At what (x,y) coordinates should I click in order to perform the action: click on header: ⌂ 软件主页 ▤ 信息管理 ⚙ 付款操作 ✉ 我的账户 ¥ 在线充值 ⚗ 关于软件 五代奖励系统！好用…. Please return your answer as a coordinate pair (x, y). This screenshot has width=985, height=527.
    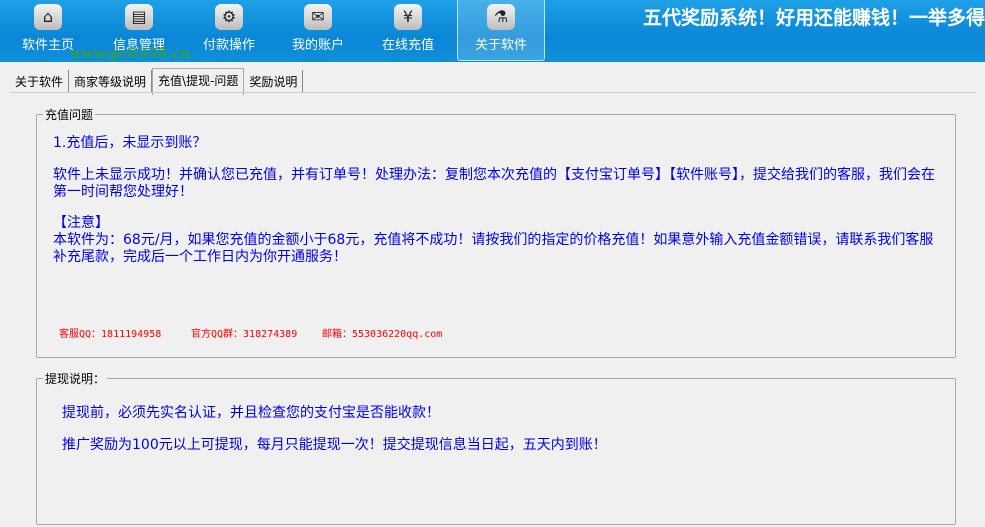
    Looking at the image, I should click on (492, 31).